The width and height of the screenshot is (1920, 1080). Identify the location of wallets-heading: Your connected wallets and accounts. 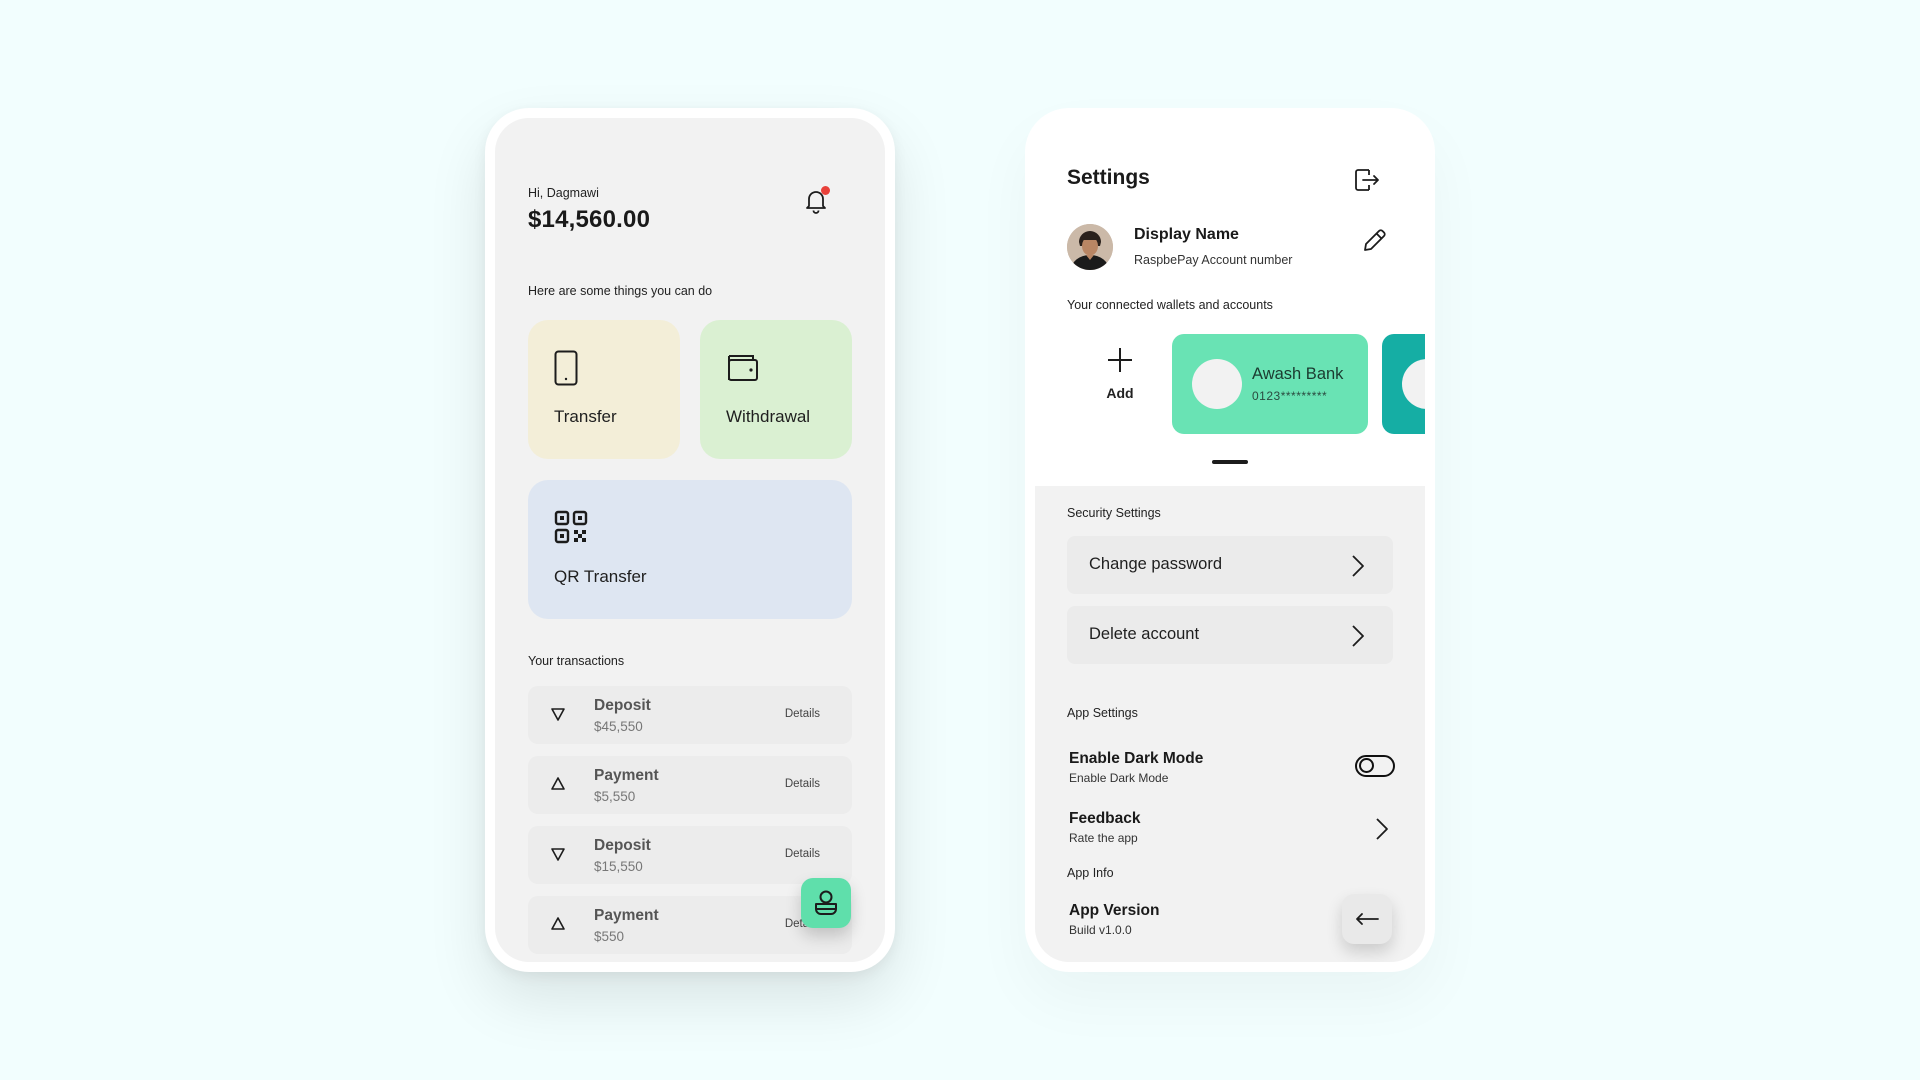
(1170, 305).